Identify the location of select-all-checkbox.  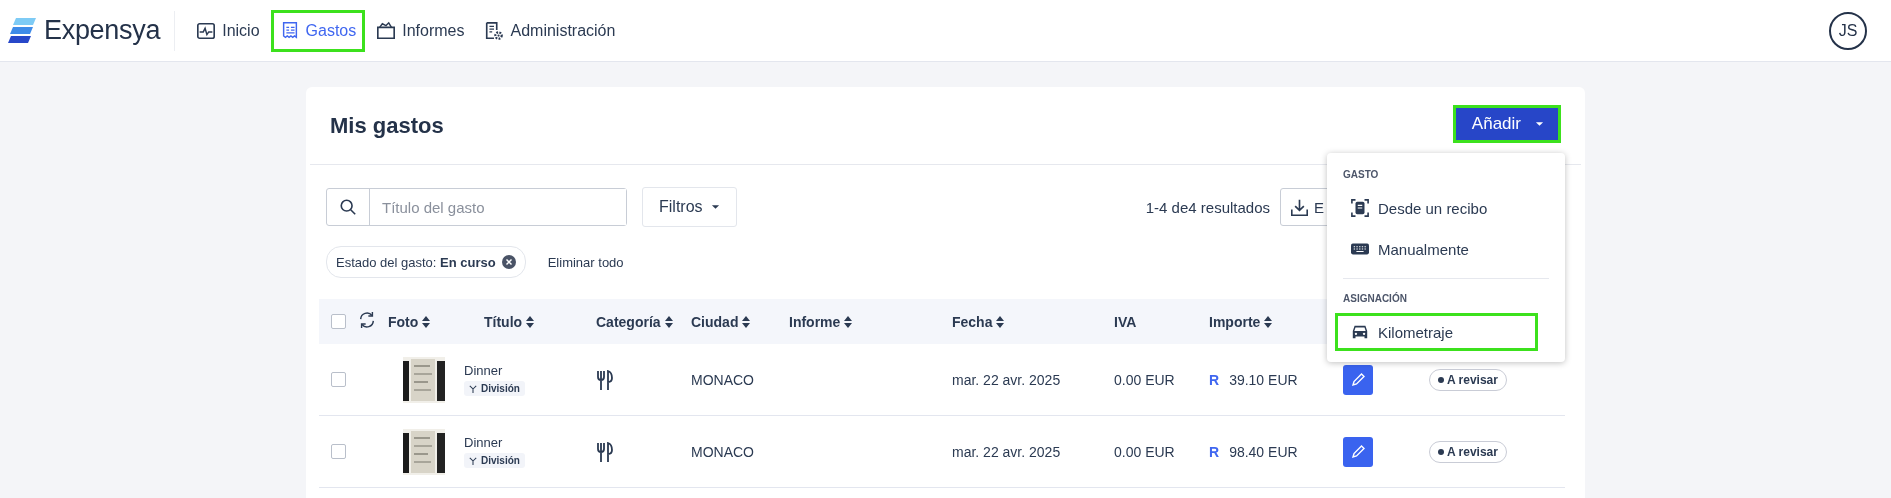
(338, 321).